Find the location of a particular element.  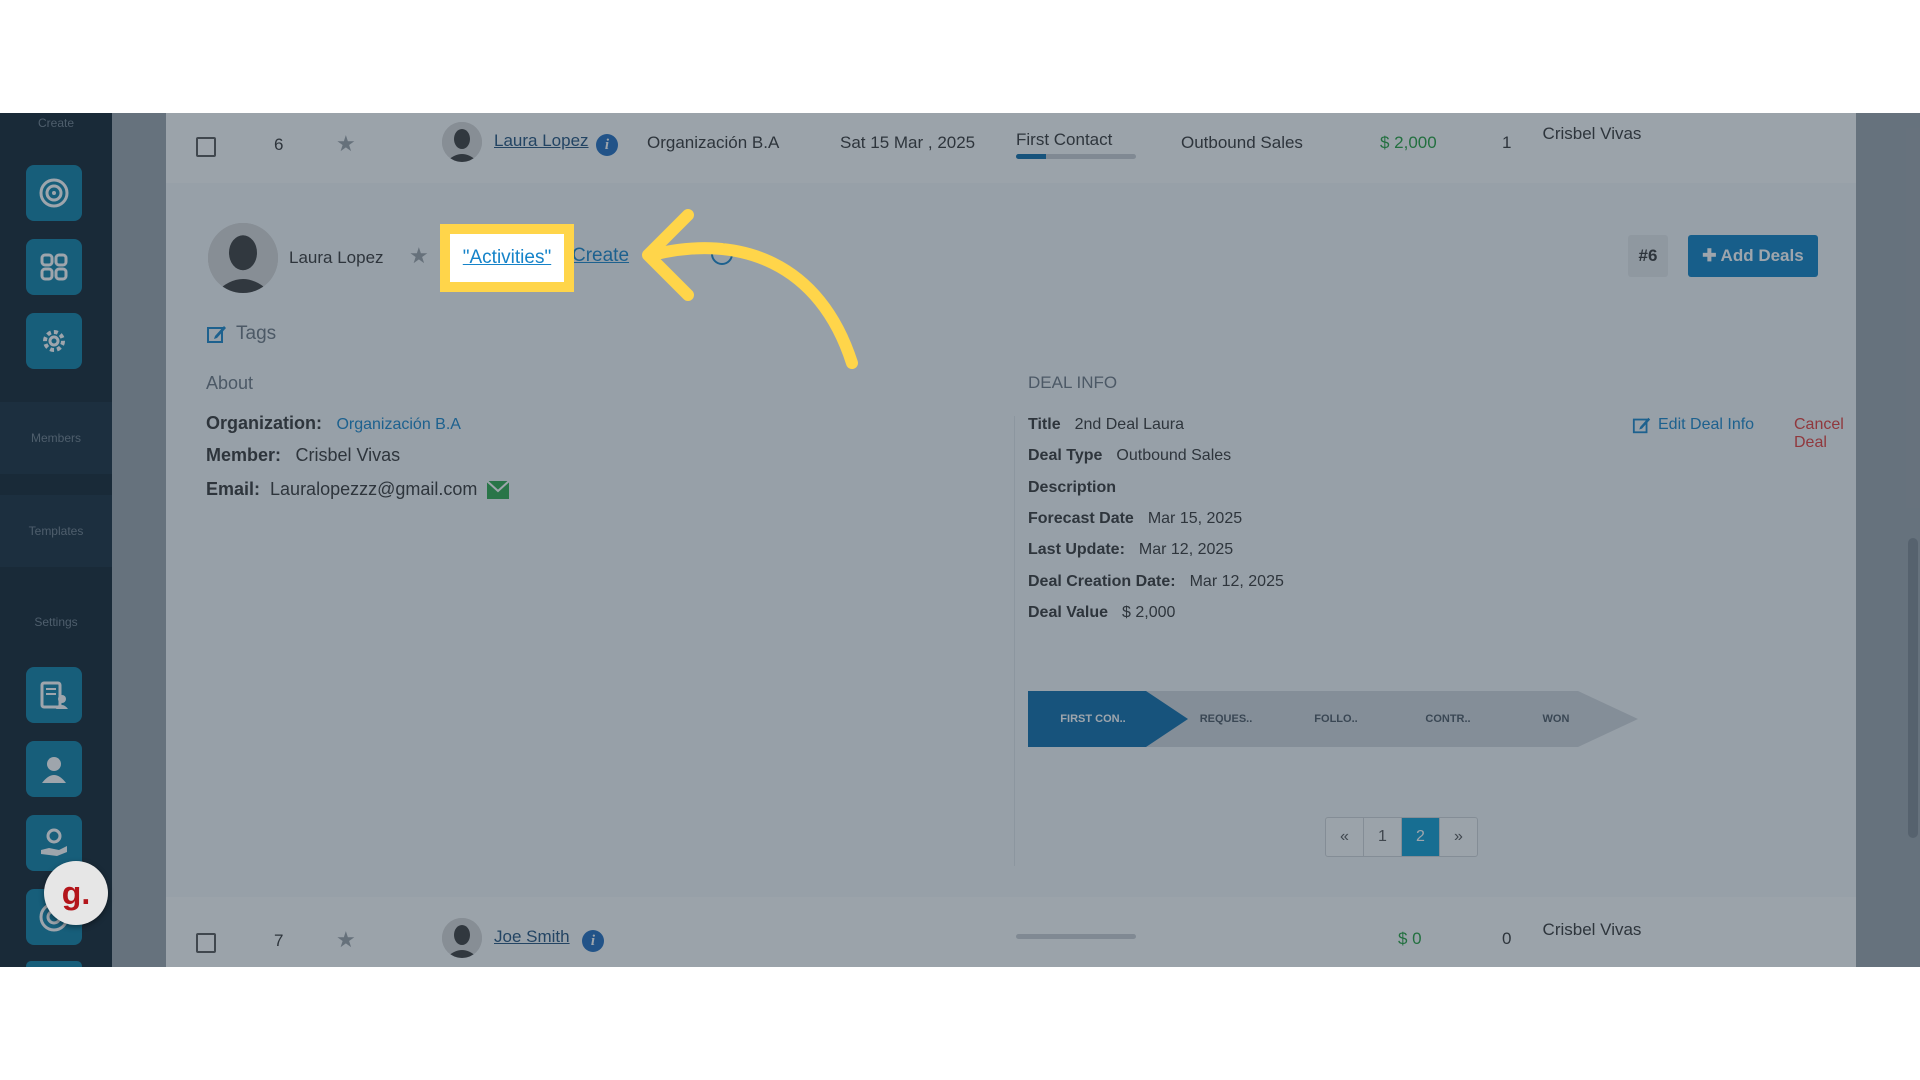

deal-title-label: Title is located at coordinates (1044, 424).